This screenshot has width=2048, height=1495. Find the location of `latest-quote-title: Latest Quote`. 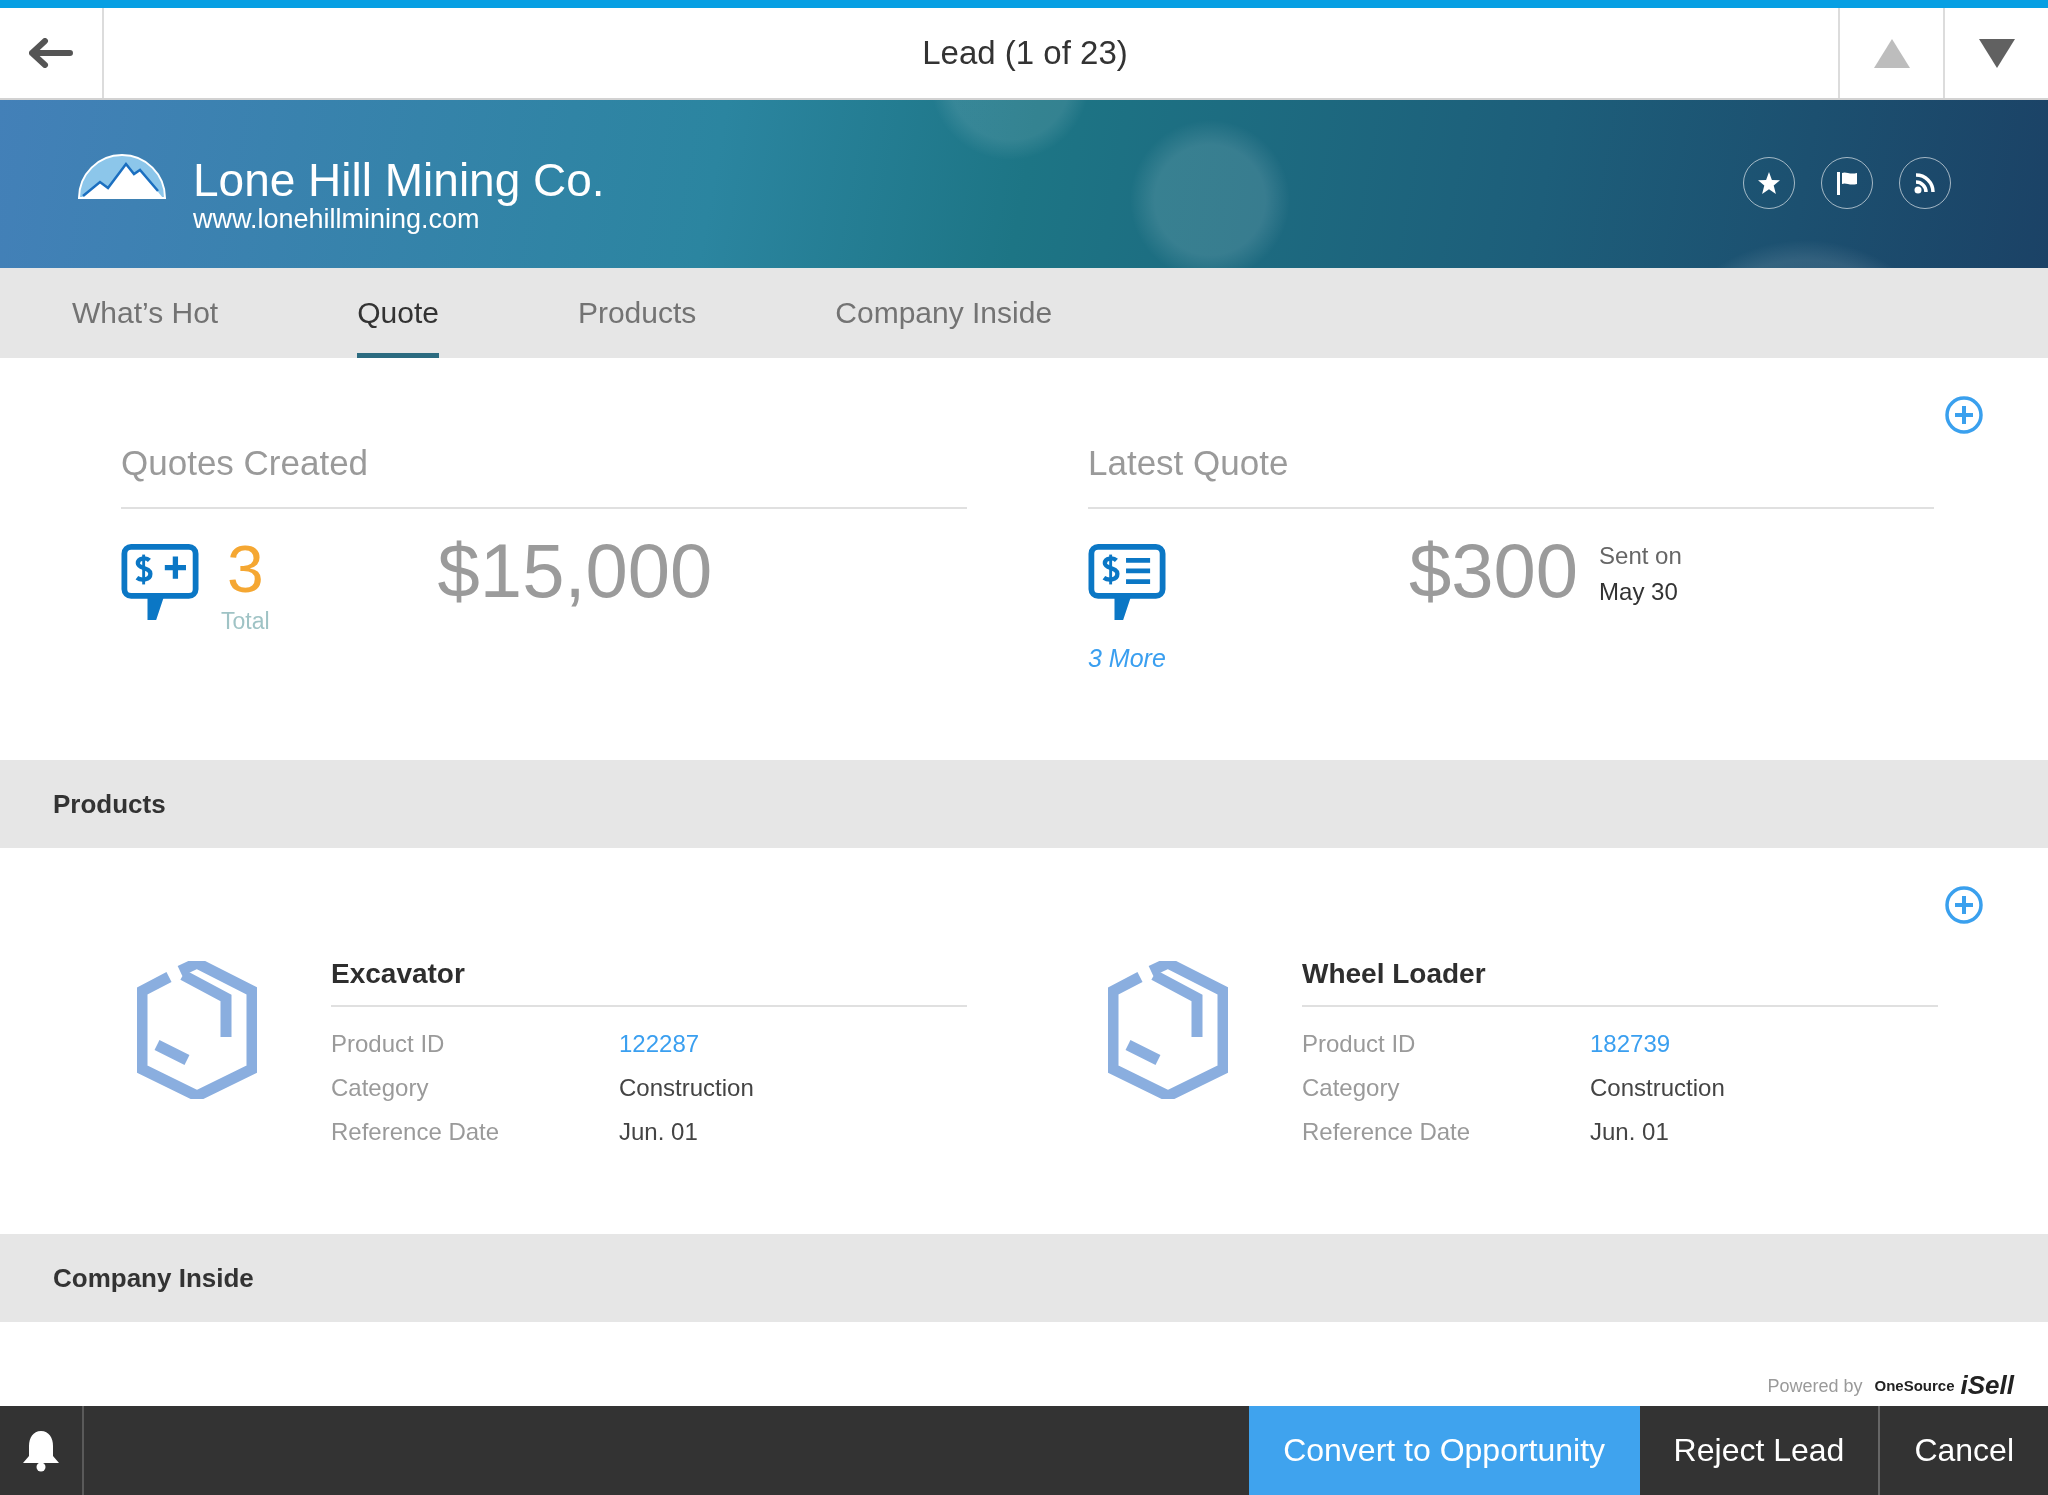

latest-quote-title: Latest Quote is located at coordinates (1189, 463).